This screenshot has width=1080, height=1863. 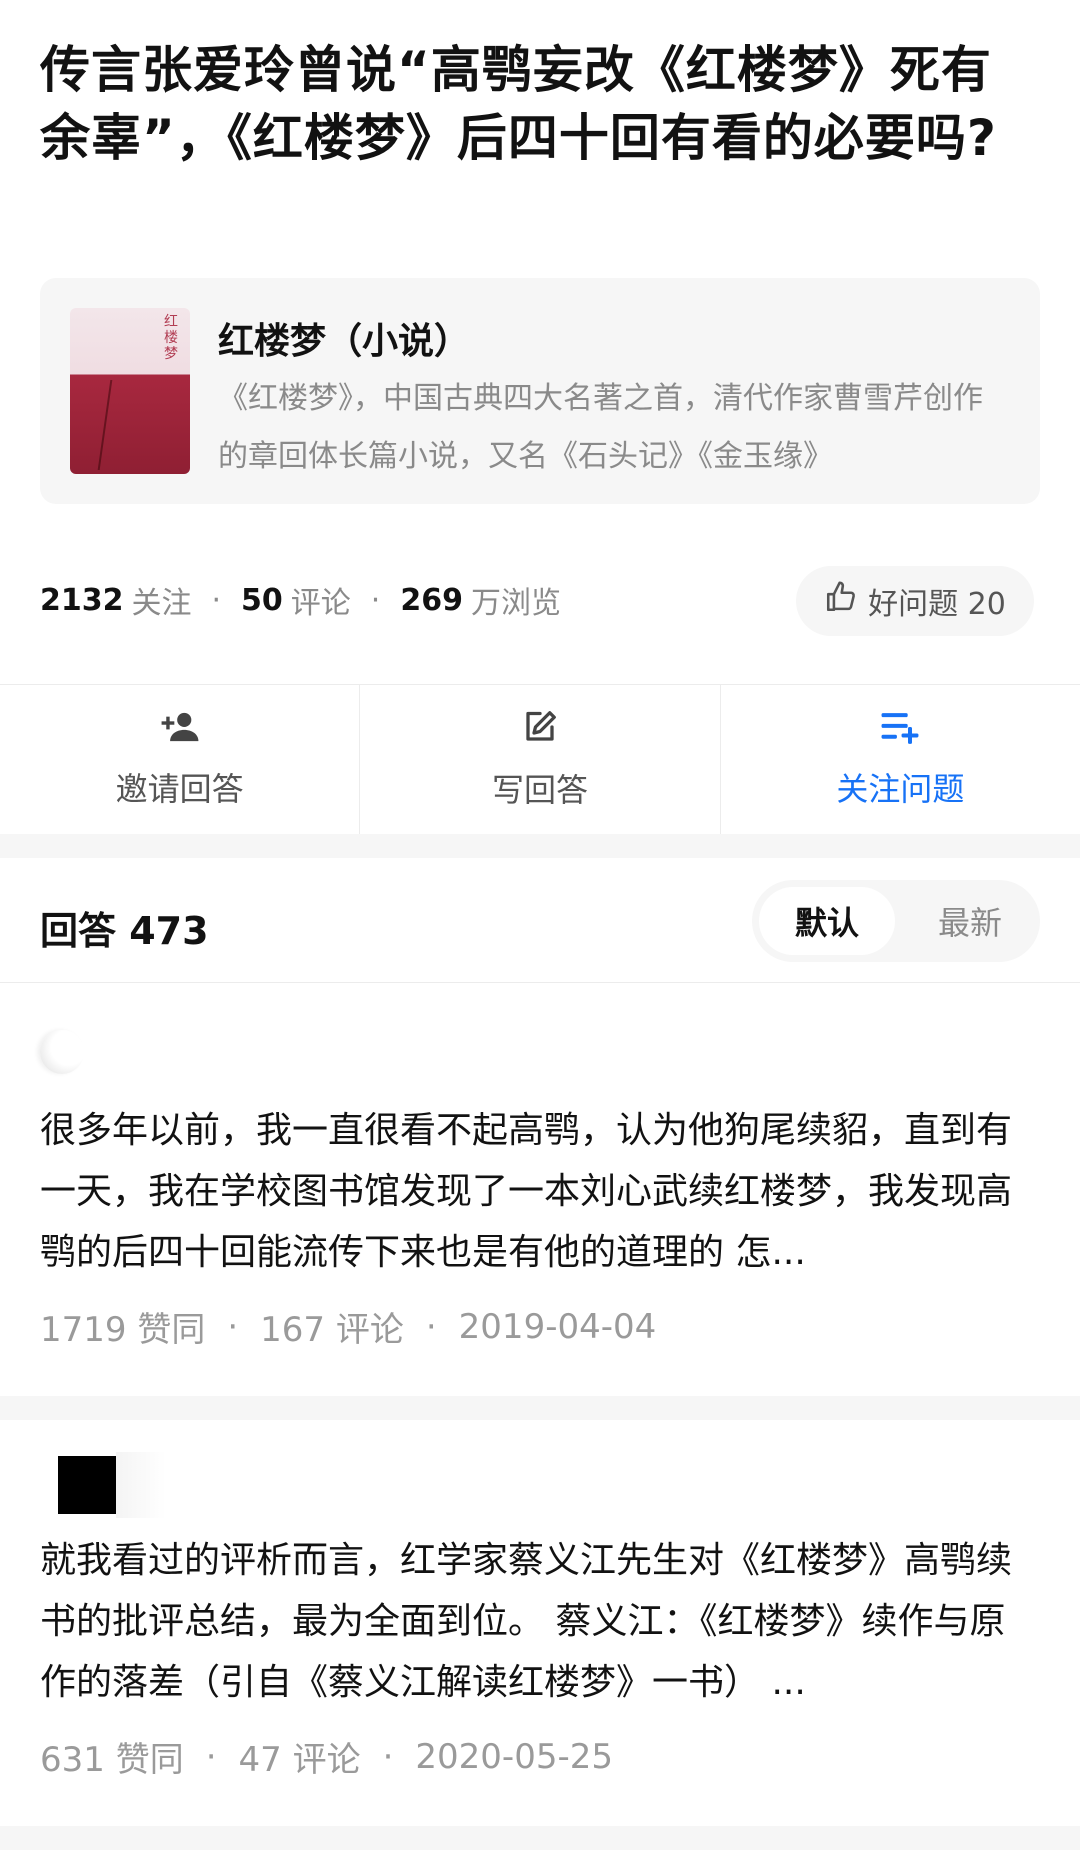 I want to click on sort-latest-tab: 最新, so click(x=970, y=921).